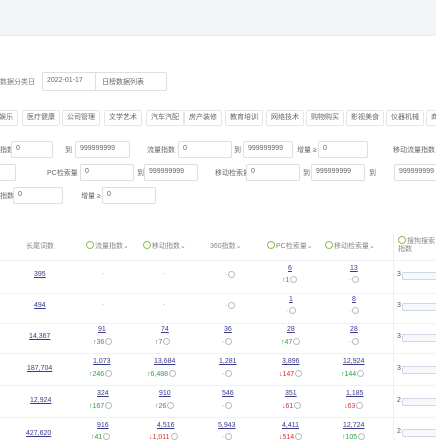 The image size is (436, 441). I want to click on mobile-search-value: 28, so click(354, 329).